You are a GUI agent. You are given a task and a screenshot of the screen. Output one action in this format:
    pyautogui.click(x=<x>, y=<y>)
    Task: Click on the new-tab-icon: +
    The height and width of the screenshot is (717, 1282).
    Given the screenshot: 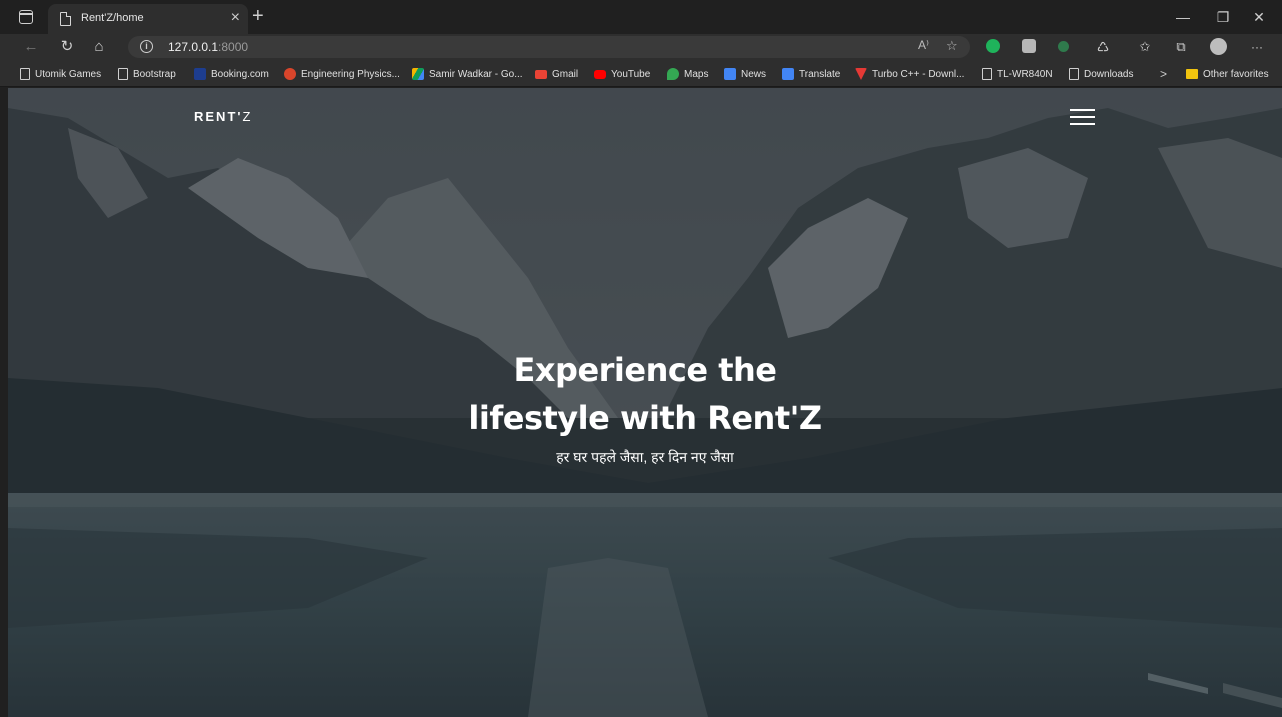 What is the action you would take?
    pyautogui.click(x=258, y=16)
    